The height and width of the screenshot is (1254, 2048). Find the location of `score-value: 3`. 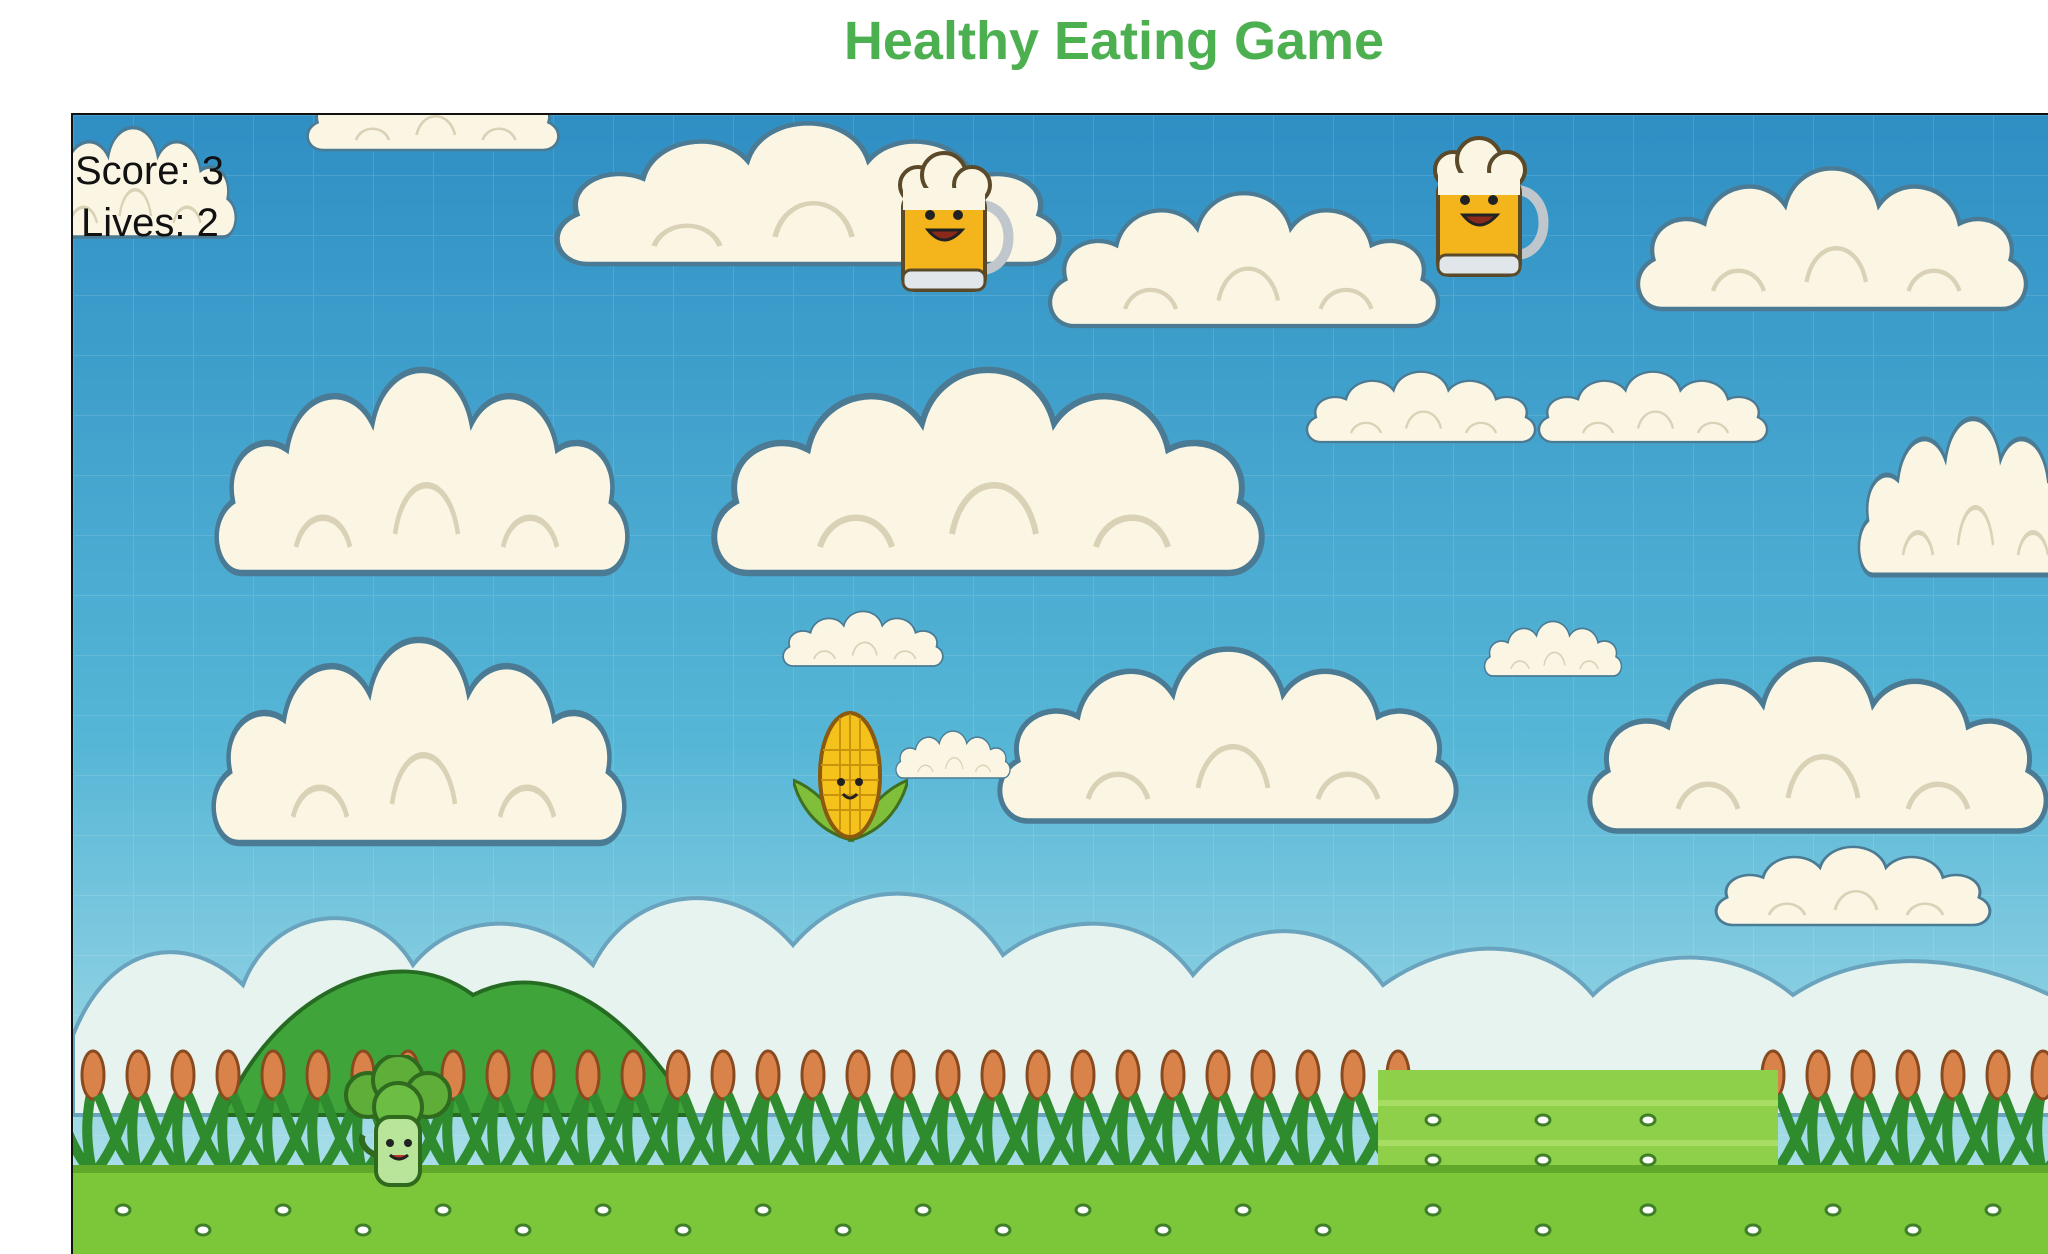

score-value: 3 is located at coordinates (212, 171).